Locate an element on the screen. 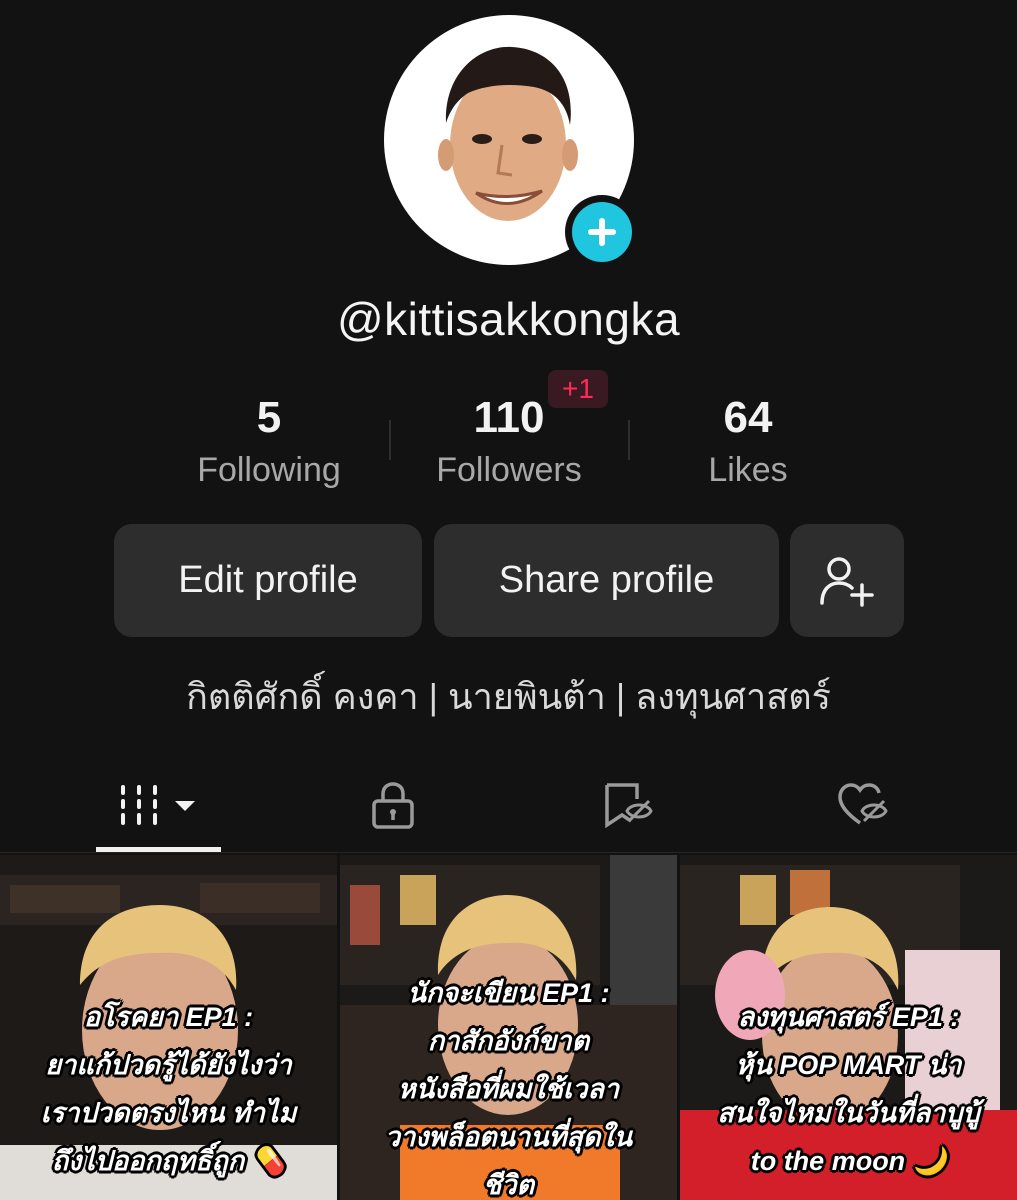 The width and height of the screenshot is (1017, 1200). caption-line: ยาแก้ปวดรู้ได้ยังไงว่า is located at coordinates (168, 1065).